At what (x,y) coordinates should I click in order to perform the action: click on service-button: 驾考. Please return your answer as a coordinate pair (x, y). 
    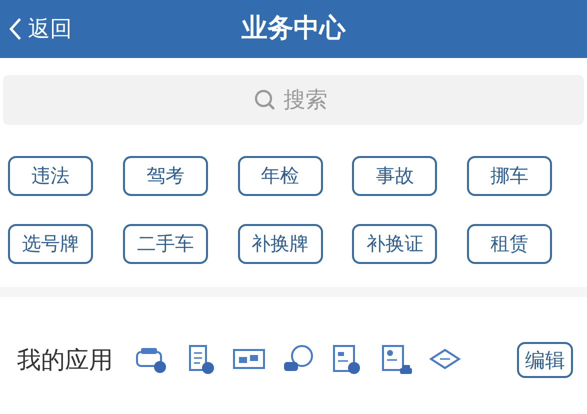
    Looking at the image, I should click on (165, 176).